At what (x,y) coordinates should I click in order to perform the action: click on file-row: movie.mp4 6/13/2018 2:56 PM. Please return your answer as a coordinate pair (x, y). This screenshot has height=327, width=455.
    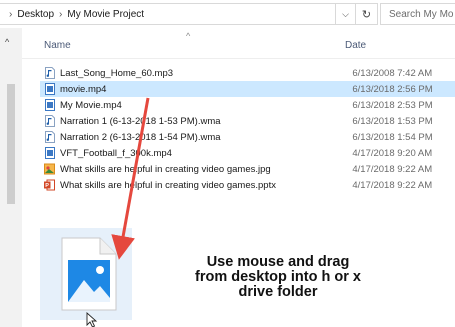
    Looking at the image, I should click on (247, 89).